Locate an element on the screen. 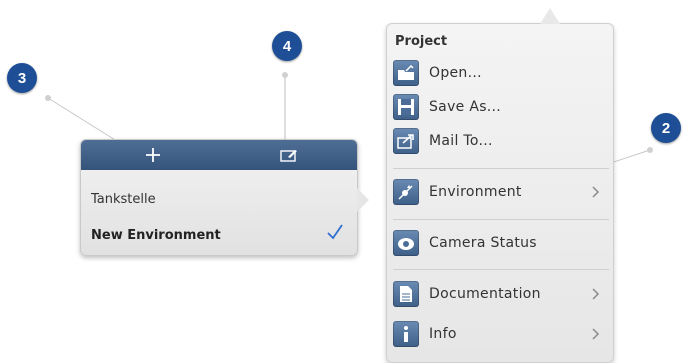 This screenshot has width=689, height=363. menu-arrow is located at coordinates (550, 16).